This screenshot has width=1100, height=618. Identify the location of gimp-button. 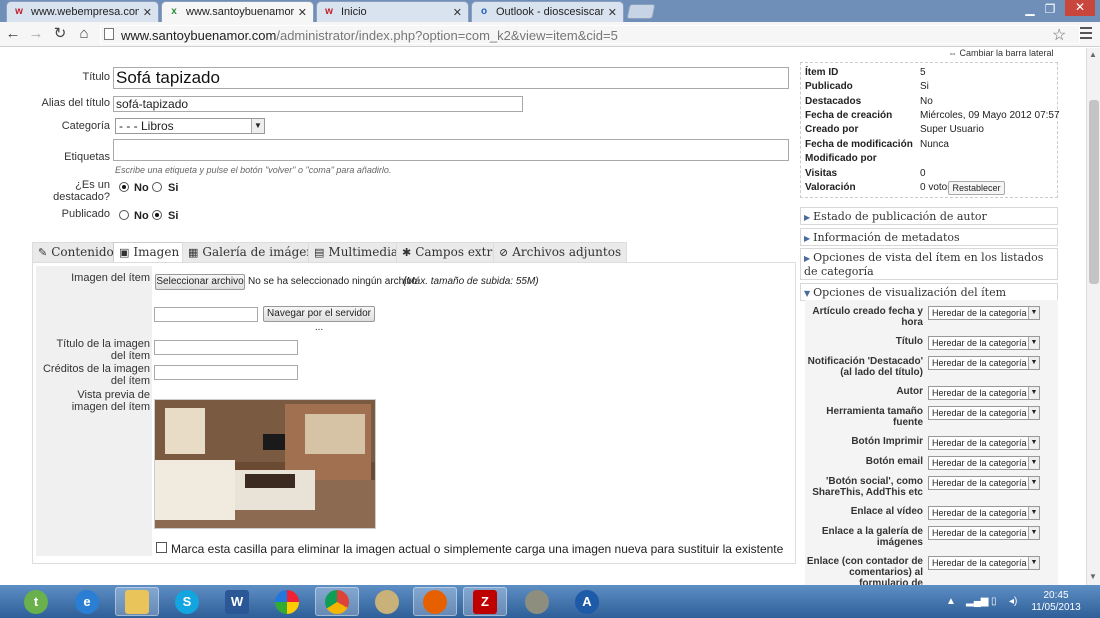
(537, 601).